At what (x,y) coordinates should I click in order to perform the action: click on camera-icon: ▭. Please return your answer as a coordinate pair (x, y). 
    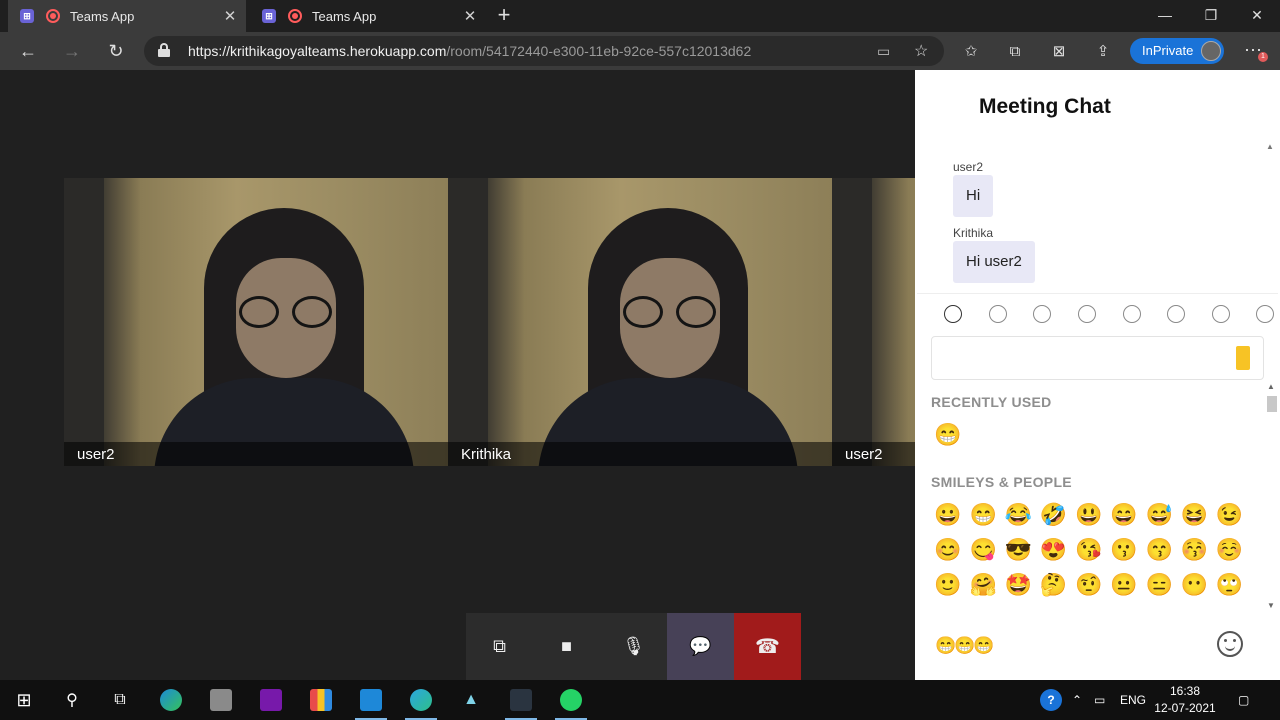
    Looking at the image, I should click on (883, 51).